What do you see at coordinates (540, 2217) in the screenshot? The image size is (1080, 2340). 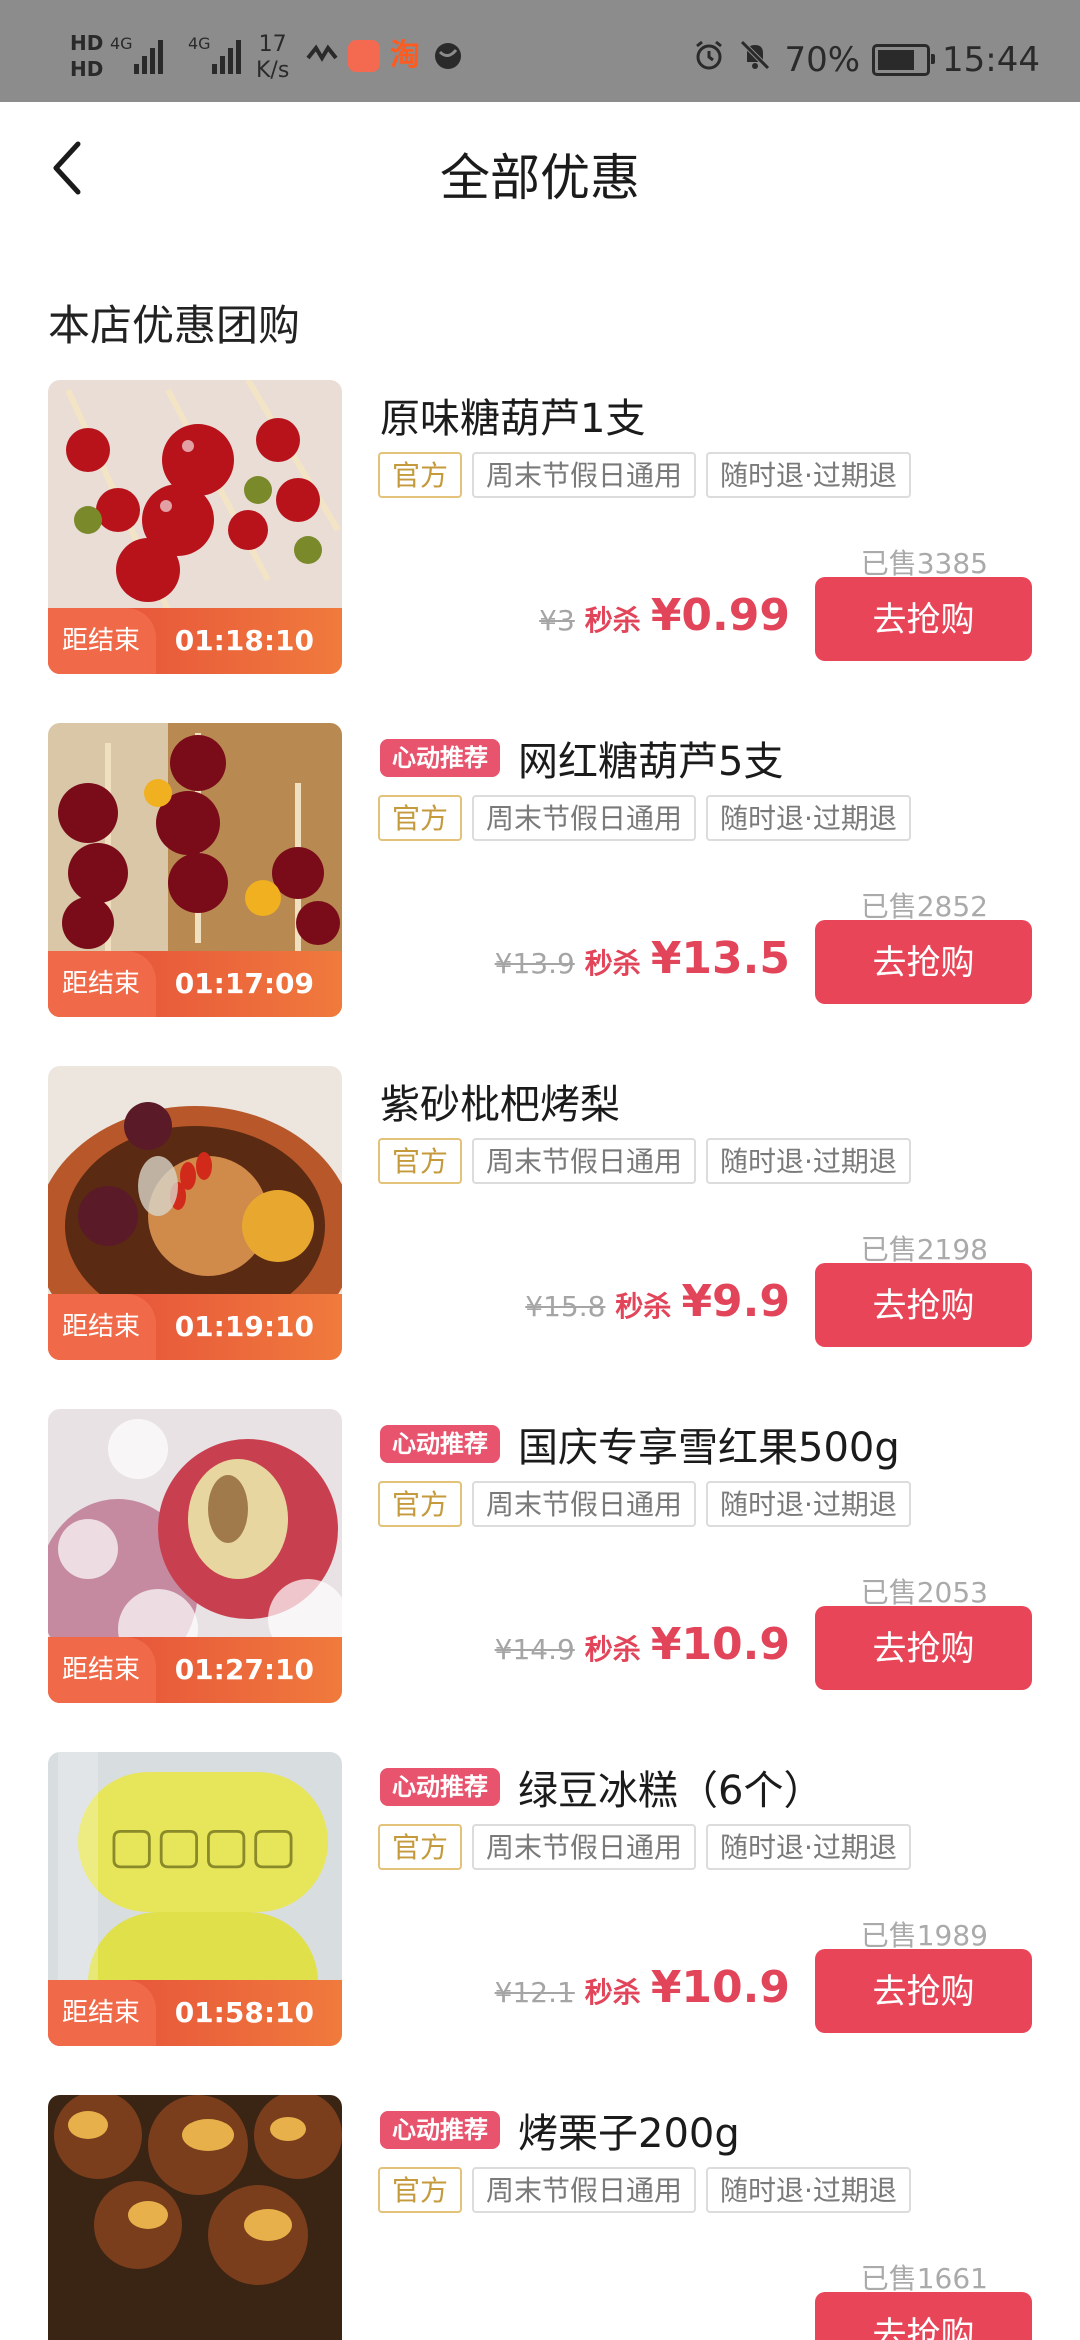 I see `deal-item: 大致跨境心动推荐烤栗子200g 官方周末节假日通用随时退·过期退已售1661去抢购` at bounding box center [540, 2217].